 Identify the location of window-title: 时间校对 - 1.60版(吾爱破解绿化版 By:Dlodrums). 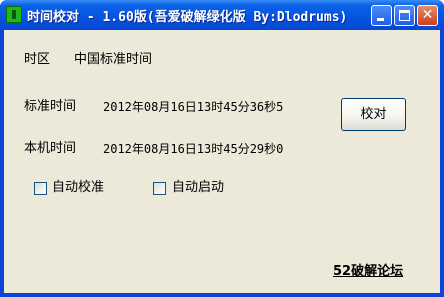
(187, 17).